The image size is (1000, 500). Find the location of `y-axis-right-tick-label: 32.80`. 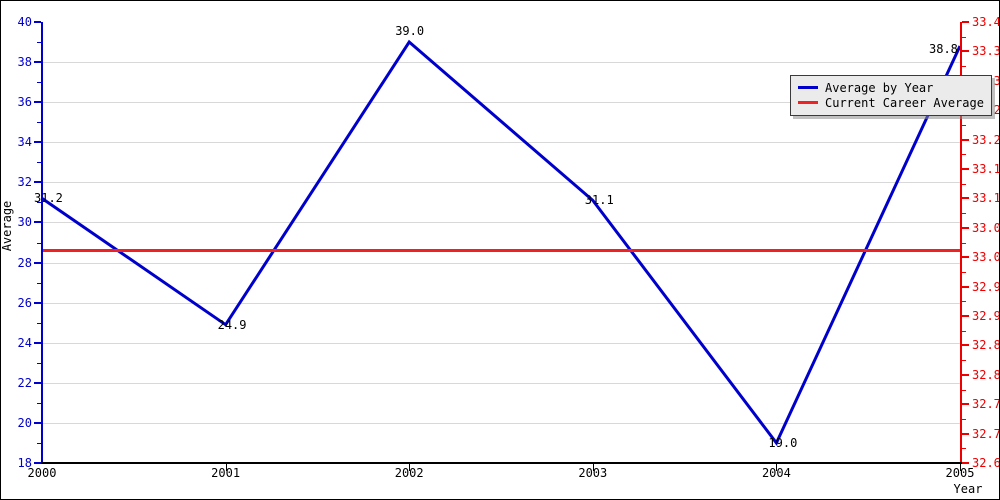

y-axis-right-tick-label: 32.80 is located at coordinates (985, 374).